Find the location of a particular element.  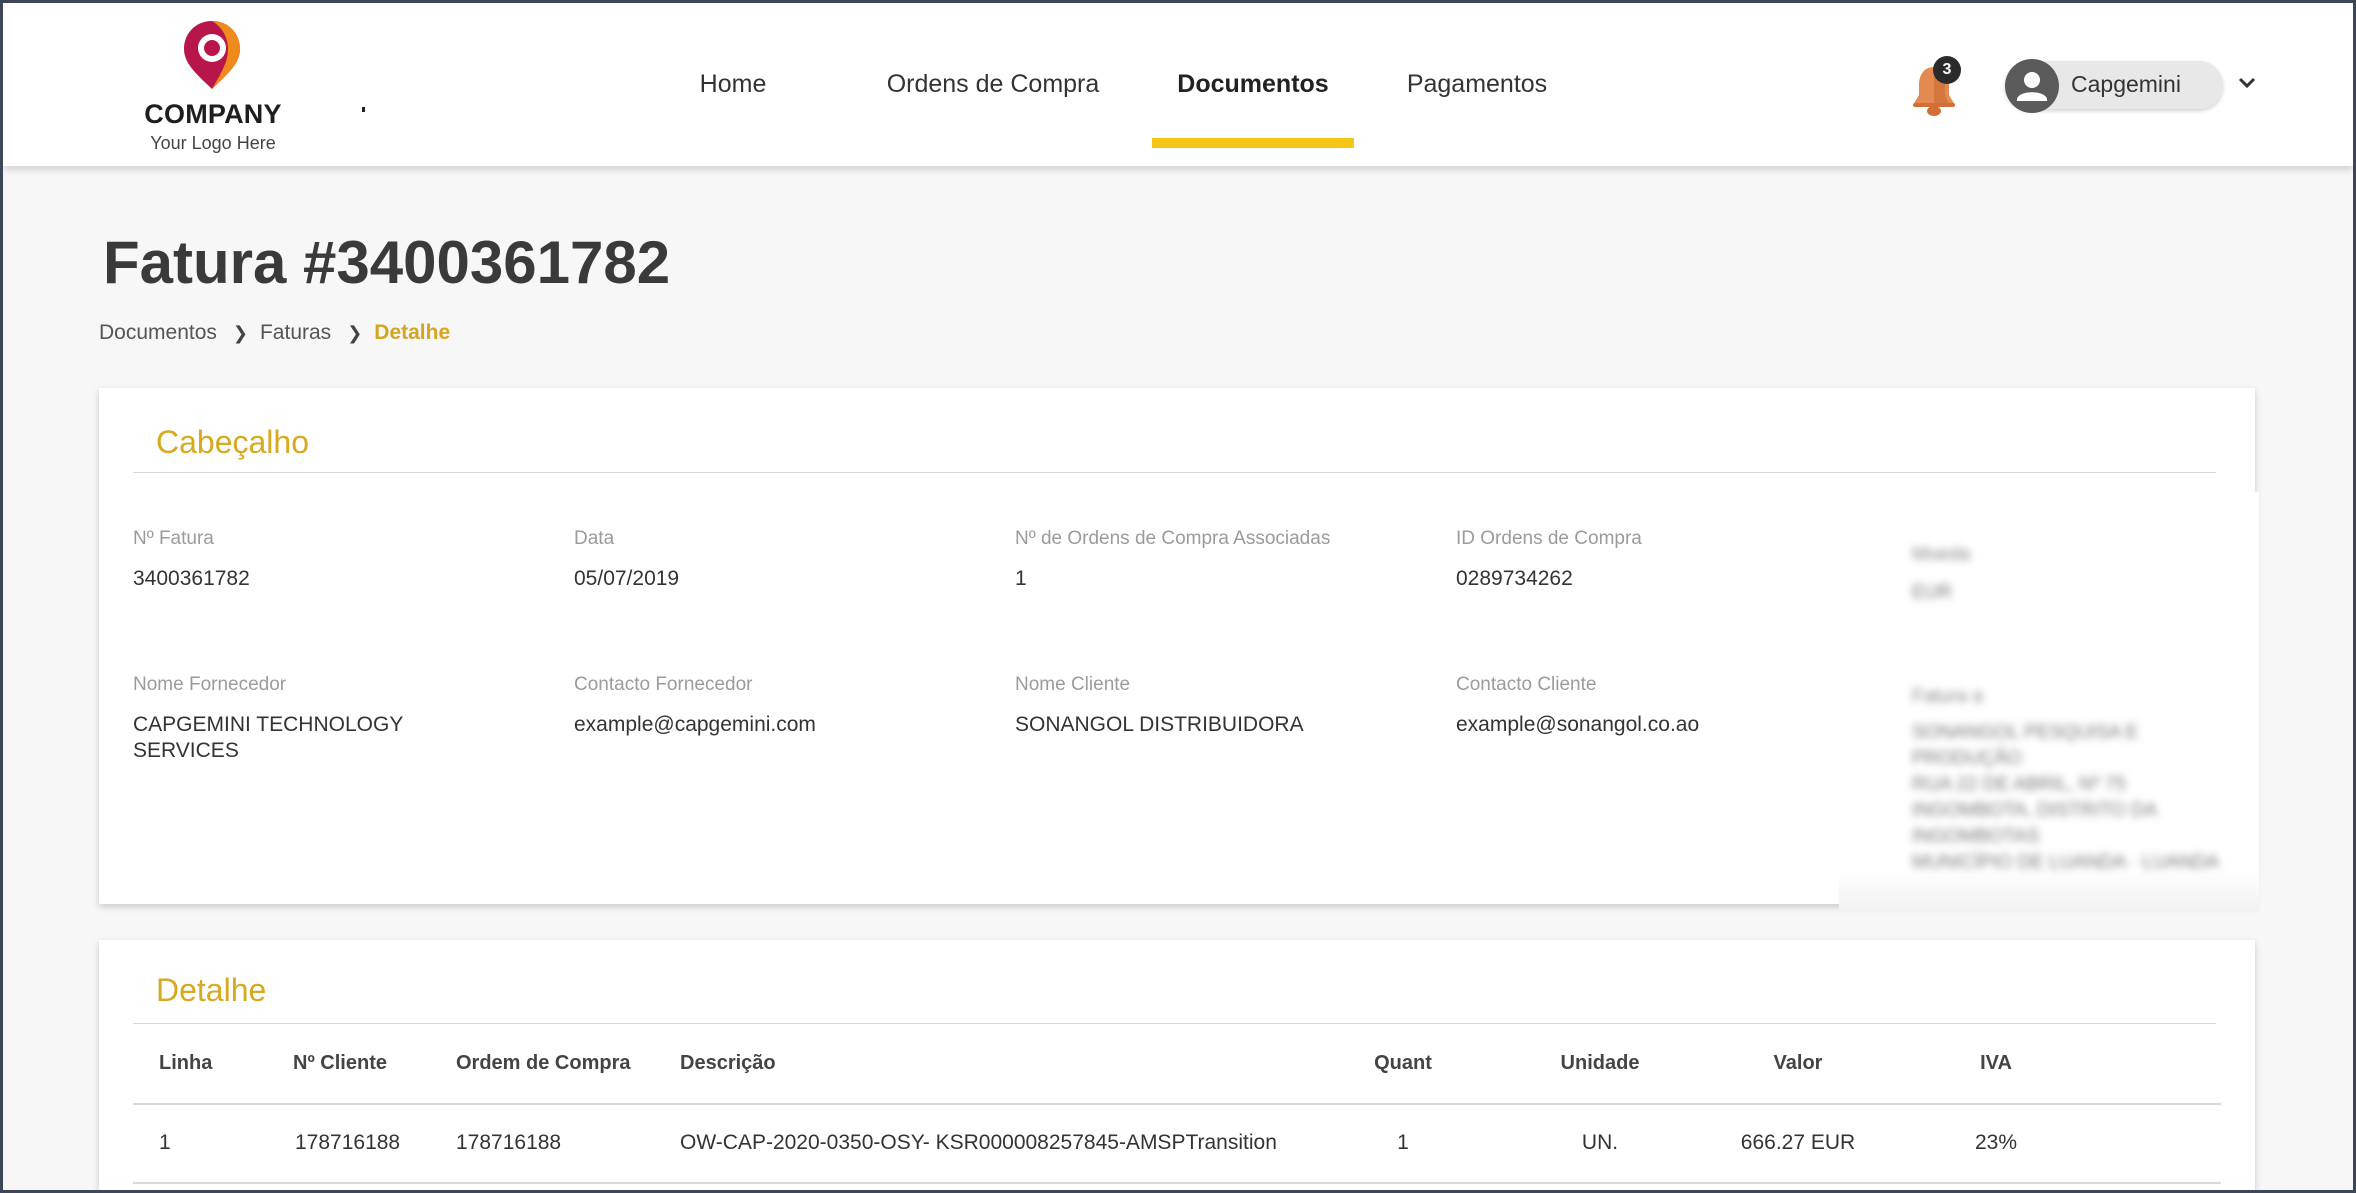

notification-count-badge: 3 is located at coordinates (1947, 70).